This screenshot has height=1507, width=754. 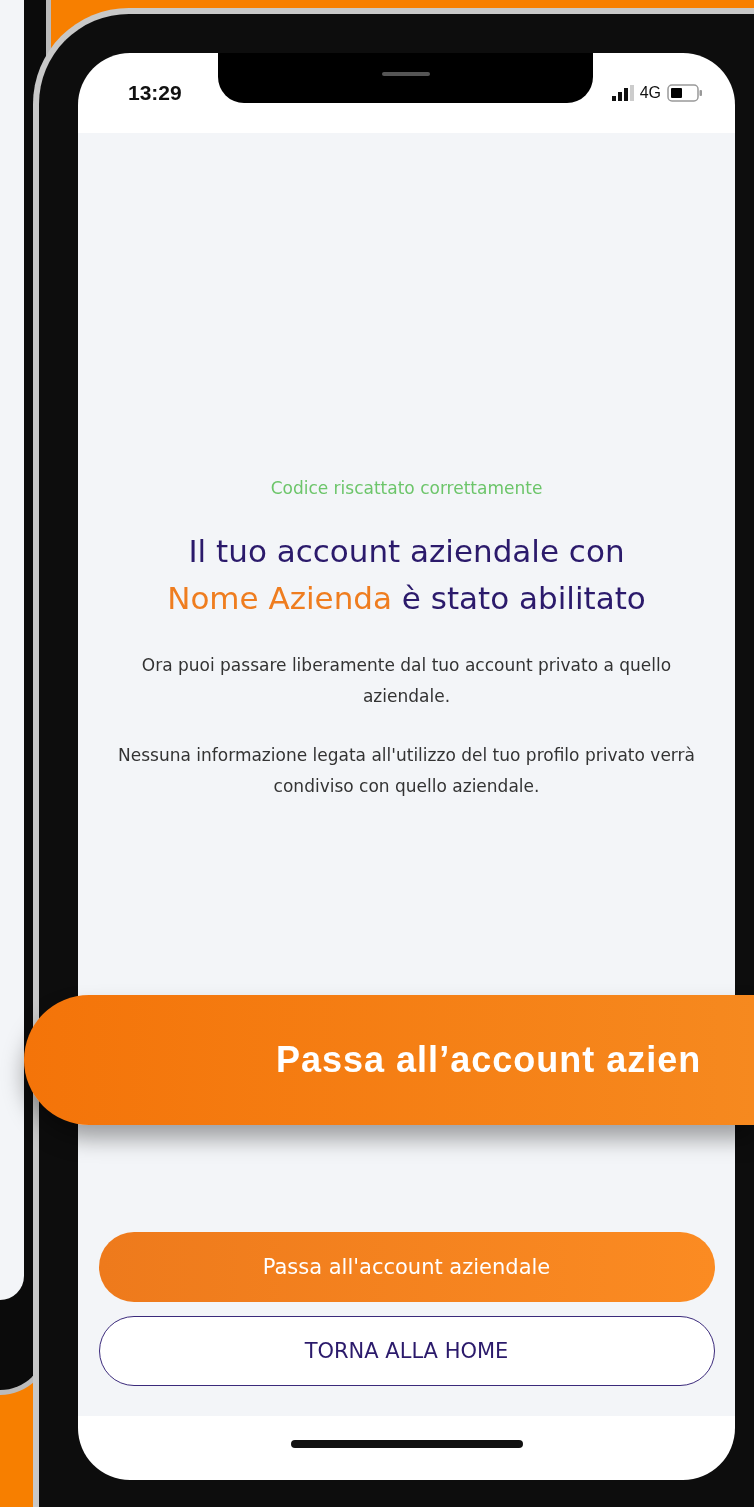 I want to click on title-heading: Il tuo account aziendale con Nome Azienda è stato abilitato, so click(x=406, y=575).